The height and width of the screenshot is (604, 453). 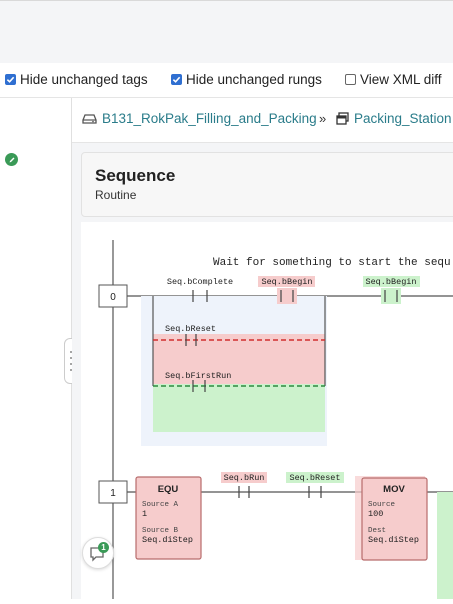 I want to click on hide-unchanged-tags-label: Hide unchanged tags, so click(x=84, y=79).